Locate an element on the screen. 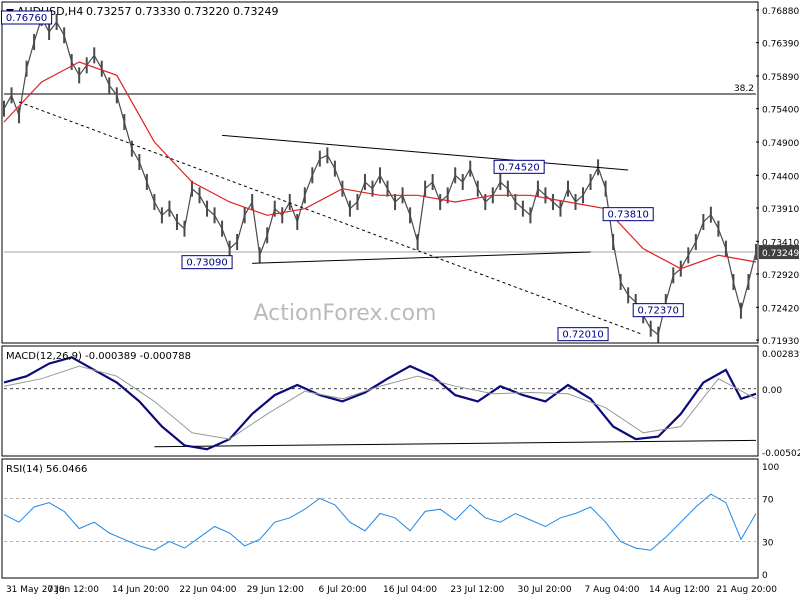 Image resolution: width=800 pixels, height=600 pixels. fib-level-label: 38.2 is located at coordinates (744, 89).